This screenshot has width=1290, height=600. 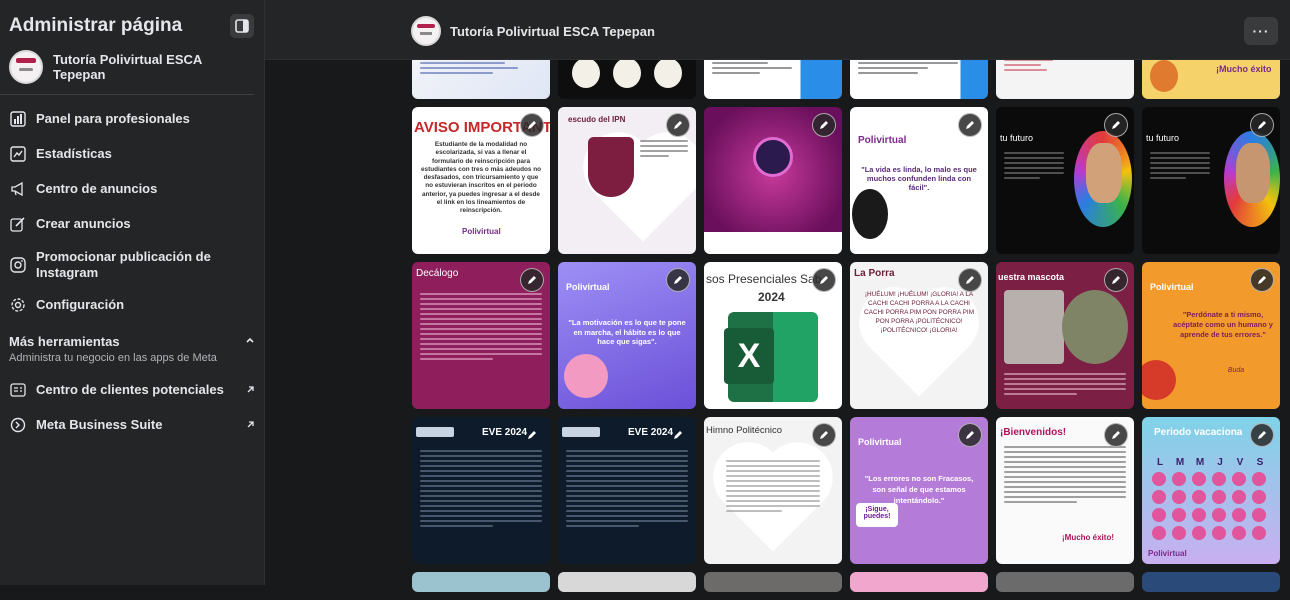 I want to click on collapse-sidebar-button, so click(x=242, y=26).